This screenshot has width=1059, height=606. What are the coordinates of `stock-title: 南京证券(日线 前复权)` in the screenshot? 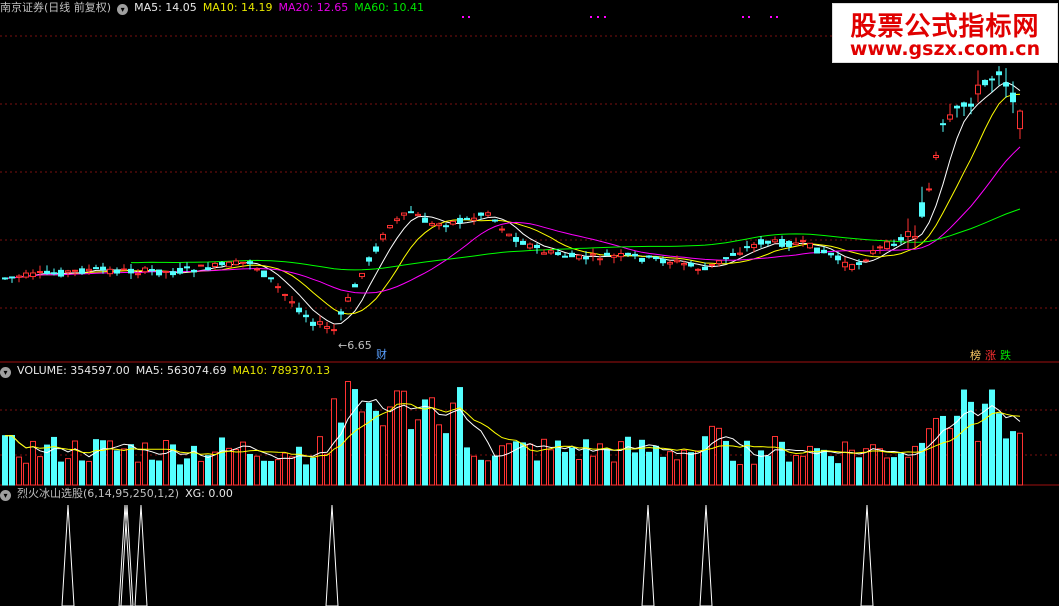 It's located at (55, 7).